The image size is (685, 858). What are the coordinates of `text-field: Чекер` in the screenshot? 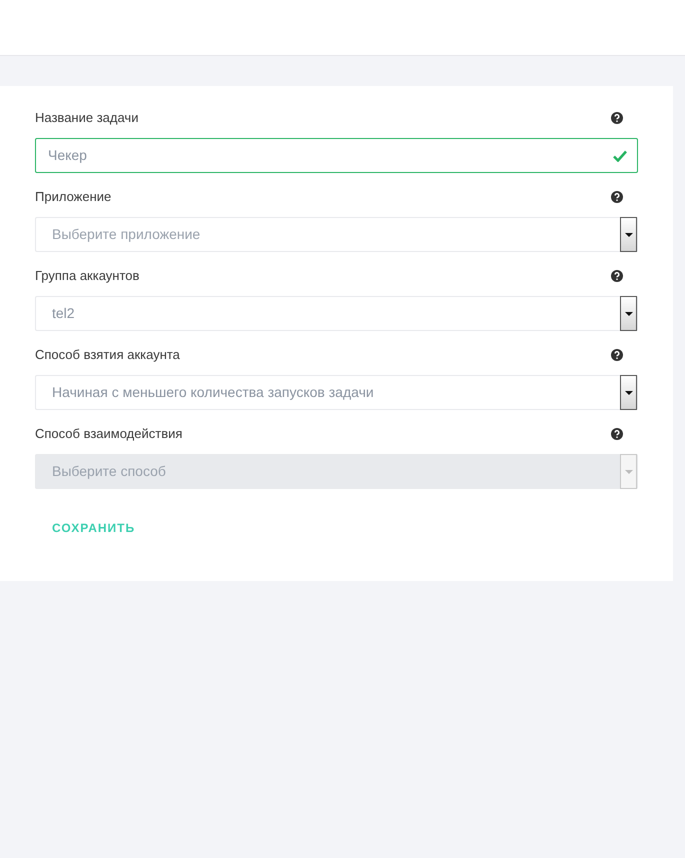 It's located at (336, 155).